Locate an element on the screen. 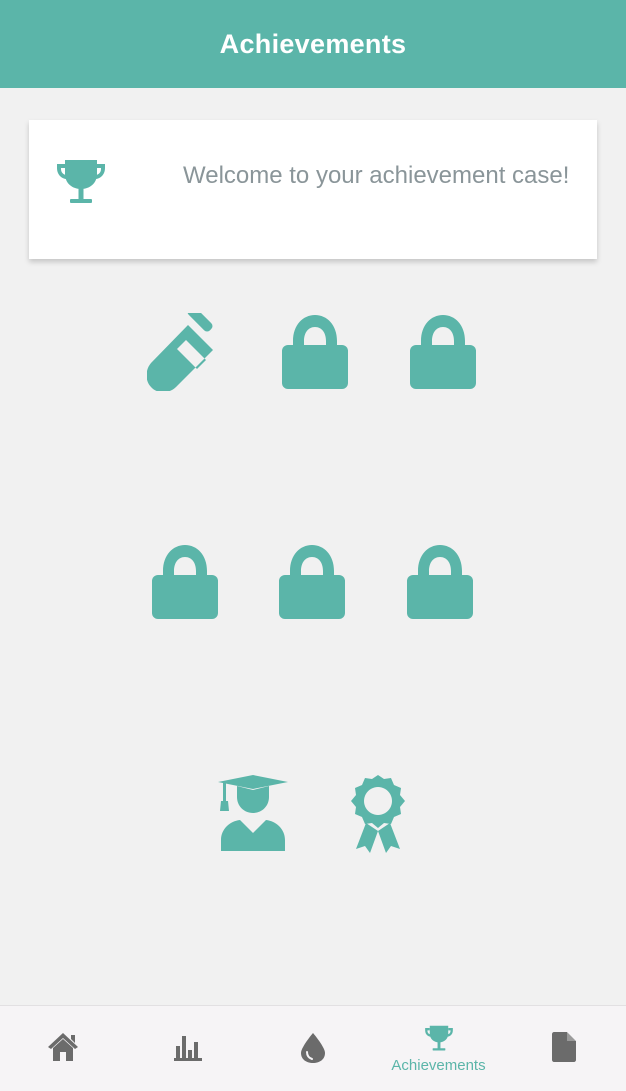  achievement-badge-graduate is located at coordinates (253, 813).